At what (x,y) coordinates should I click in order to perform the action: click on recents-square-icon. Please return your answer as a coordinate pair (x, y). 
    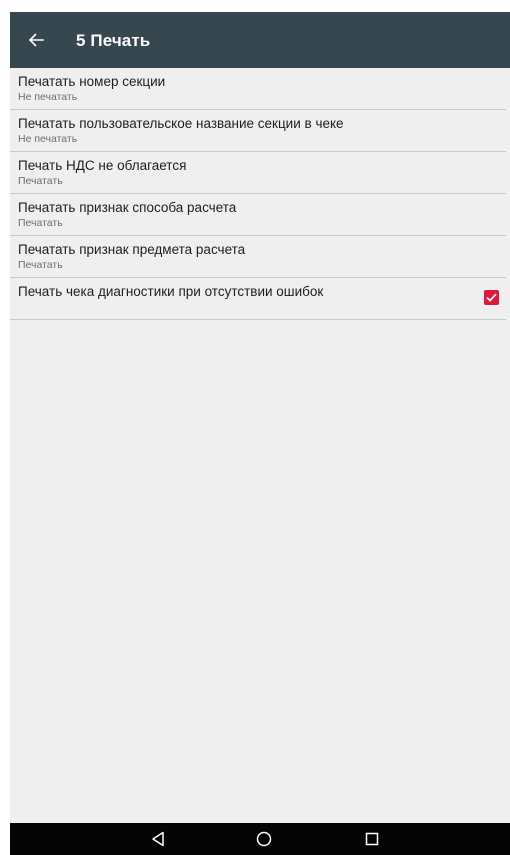
    Looking at the image, I should click on (372, 839).